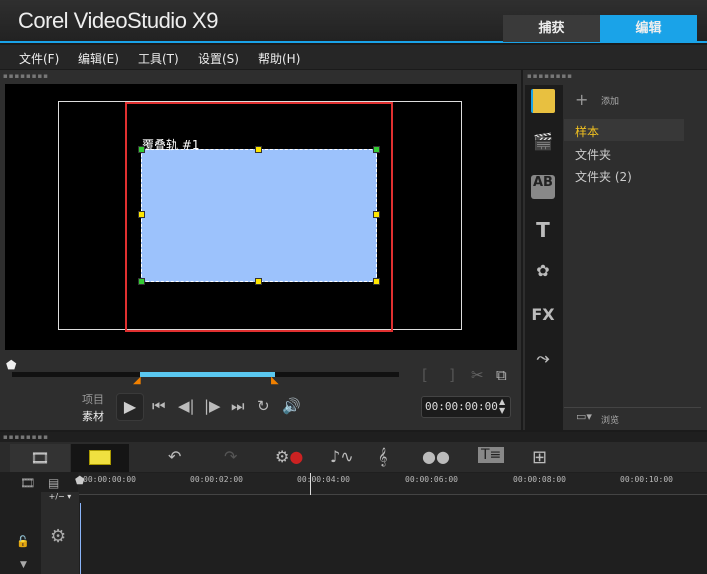 Image resolution: width=707 pixels, height=574 pixels. I want to click on auto-music-icon: 𝄞, so click(382, 457).